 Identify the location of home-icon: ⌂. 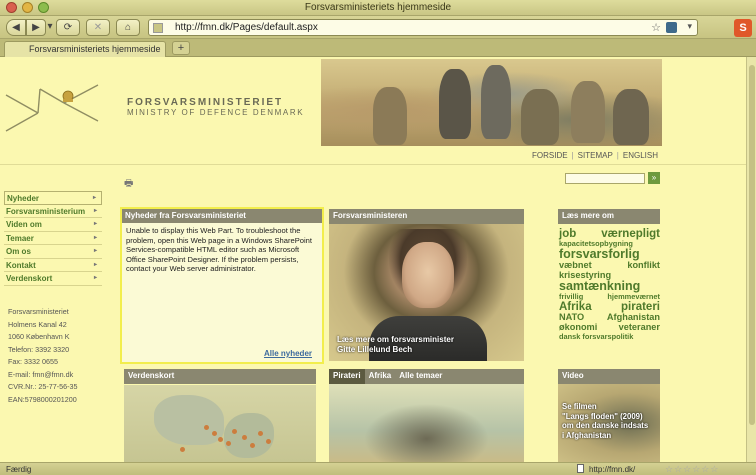
(128, 27).